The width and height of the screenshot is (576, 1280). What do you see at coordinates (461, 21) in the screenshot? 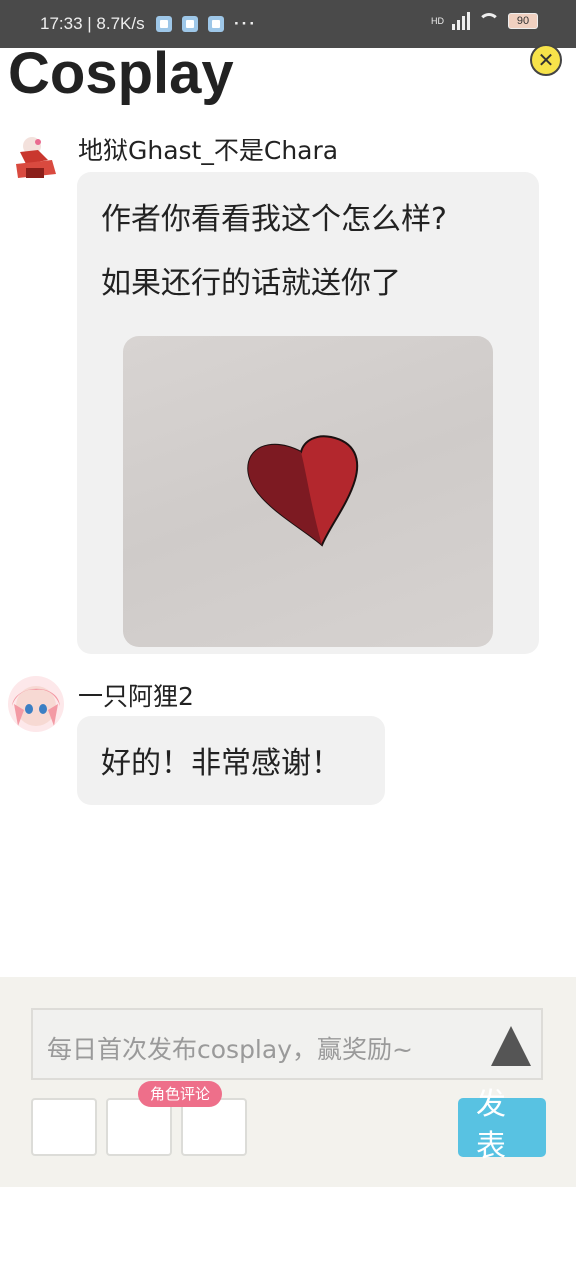
I see `signal-icon` at bounding box center [461, 21].